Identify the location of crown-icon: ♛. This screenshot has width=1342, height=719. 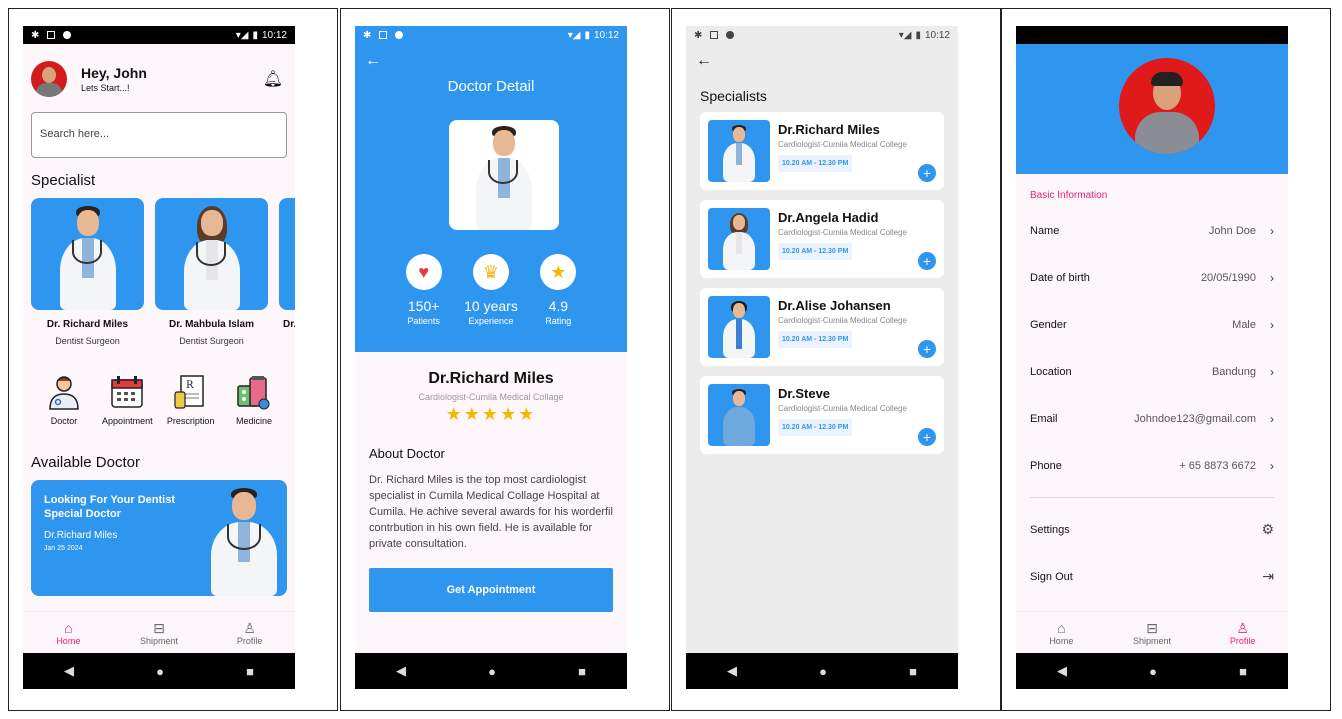
(490, 272).